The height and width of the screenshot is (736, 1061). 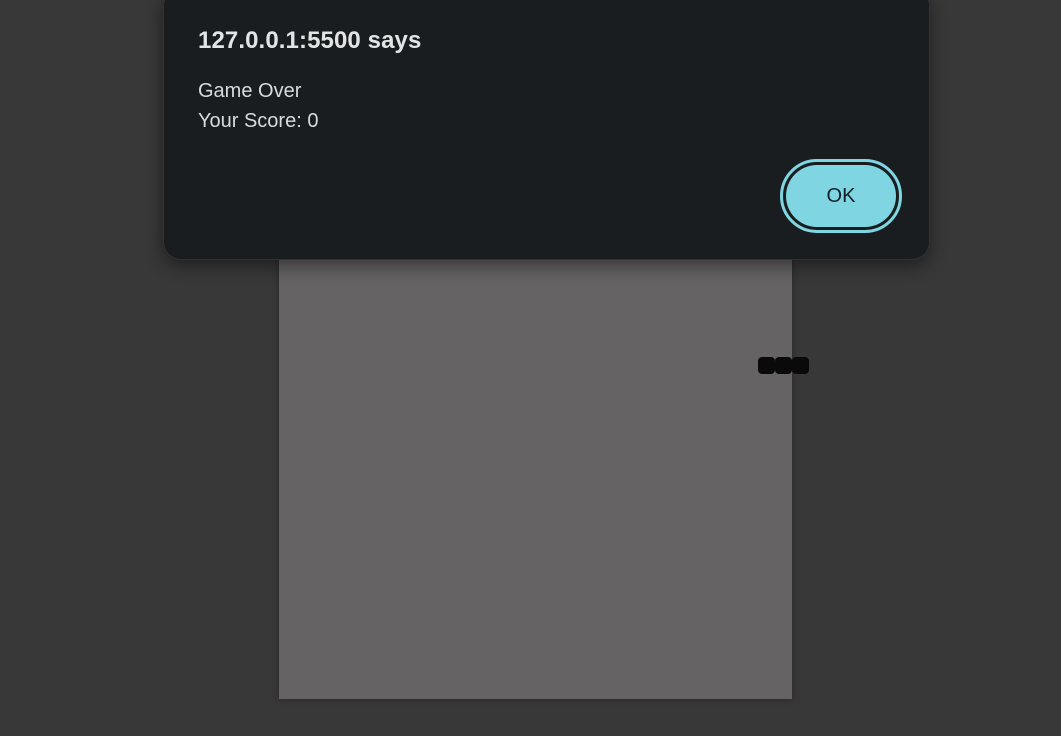 I want to click on dialog-title: 127.0.0.1:5500 says, so click(x=310, y=40).